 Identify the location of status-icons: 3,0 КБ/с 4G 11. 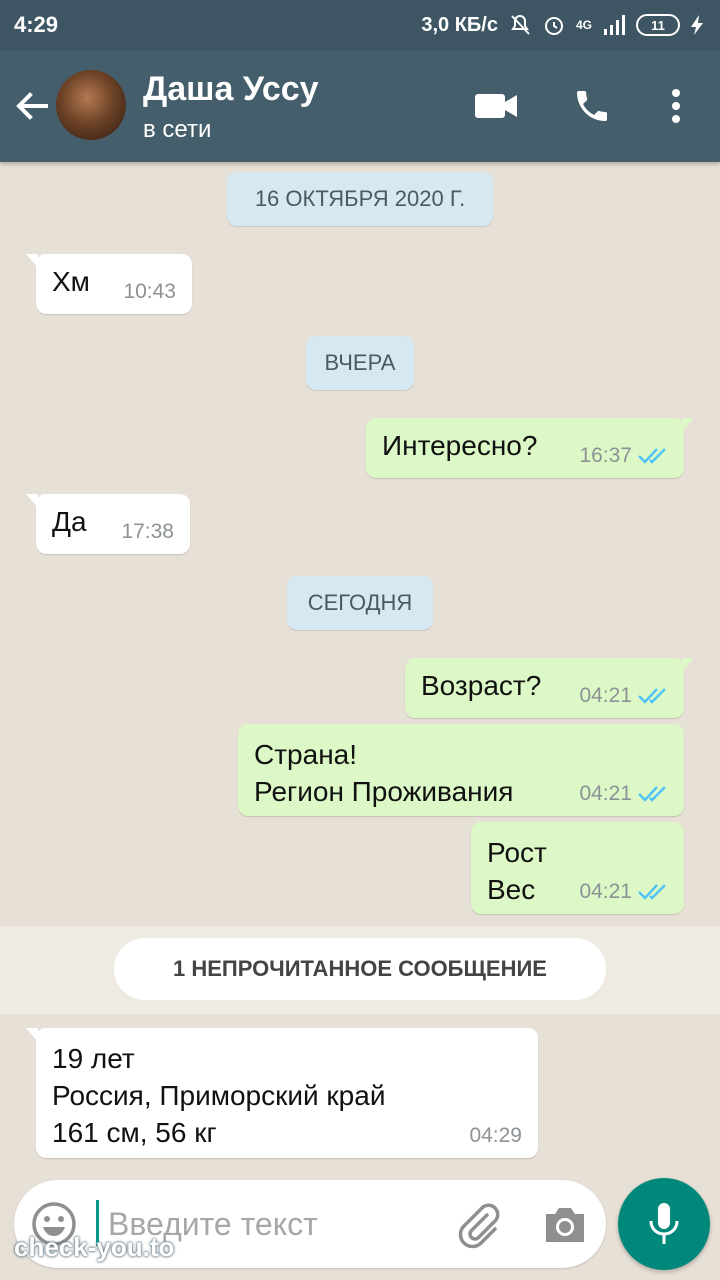
(562, 25).